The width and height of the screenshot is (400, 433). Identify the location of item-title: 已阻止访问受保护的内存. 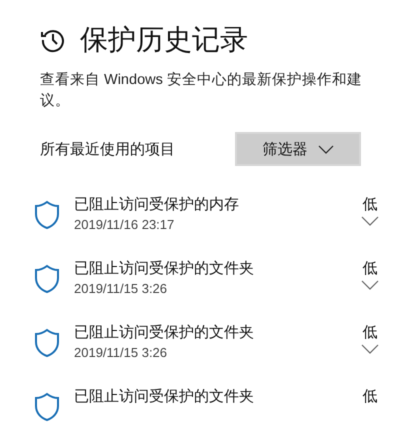
(157, 205).